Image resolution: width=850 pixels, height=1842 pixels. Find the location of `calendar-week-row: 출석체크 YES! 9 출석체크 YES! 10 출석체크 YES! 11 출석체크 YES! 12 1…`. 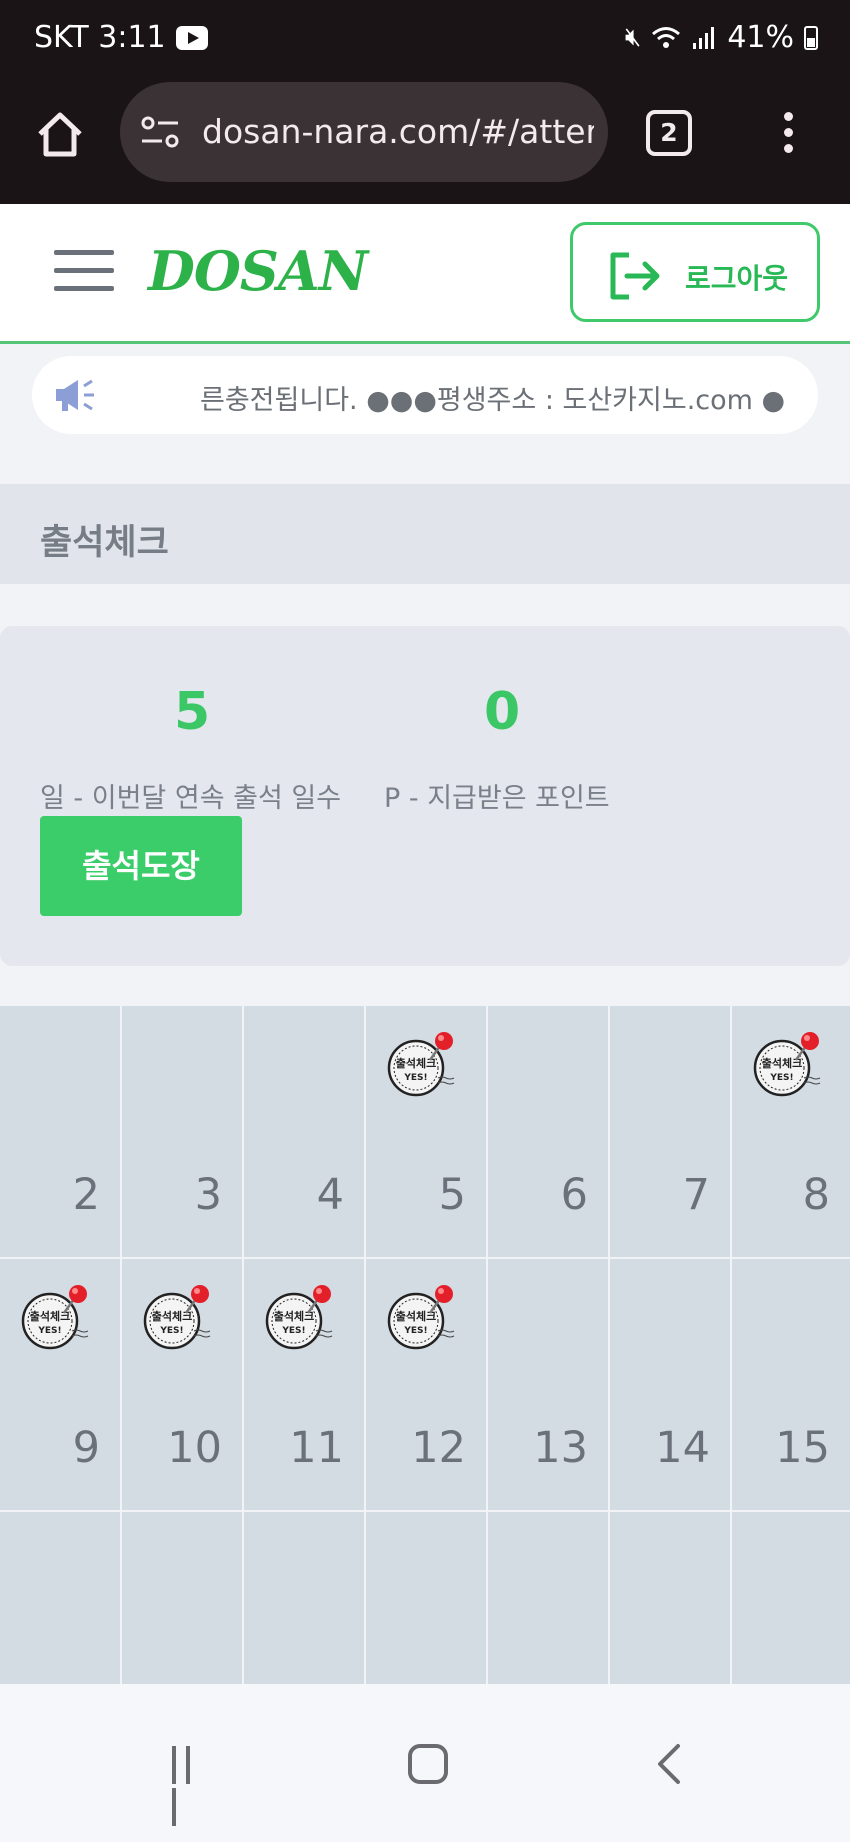

calendar-week-row: 출석체크 YES! 9 출석체크 YES! 10 출석체크 YES! 11 출석체크 YES! 12 1… is located at coordinates (425, 1385).